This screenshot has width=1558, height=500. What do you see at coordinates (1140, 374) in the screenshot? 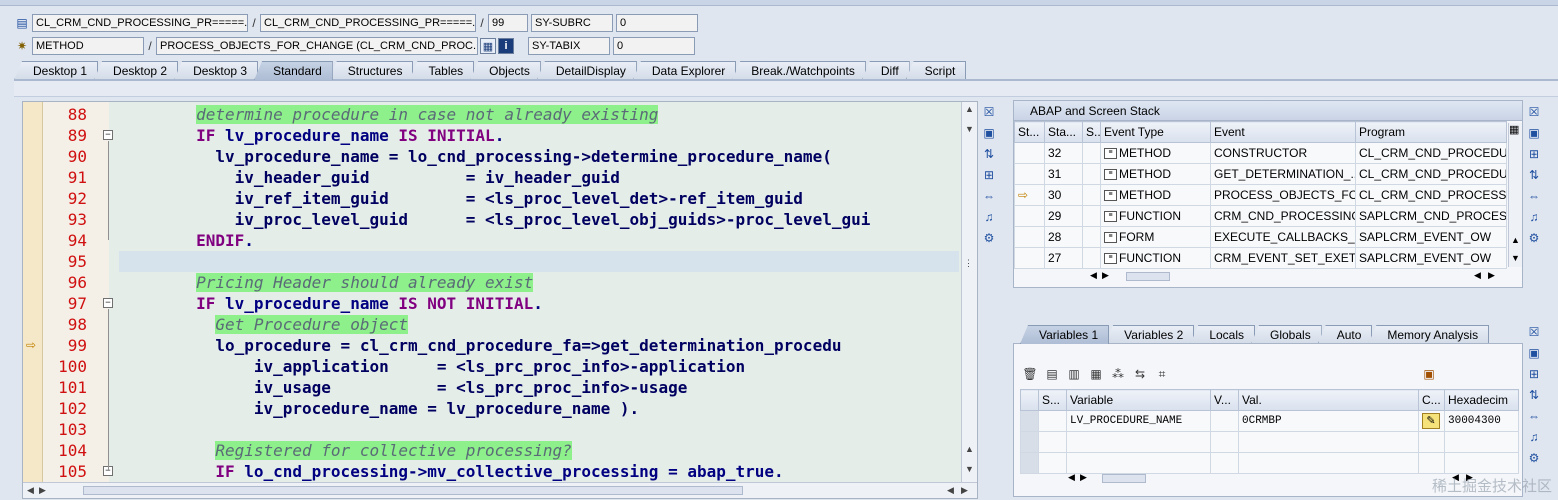
I see `move-icon: ⇆` at bounding box center [1140, 374].